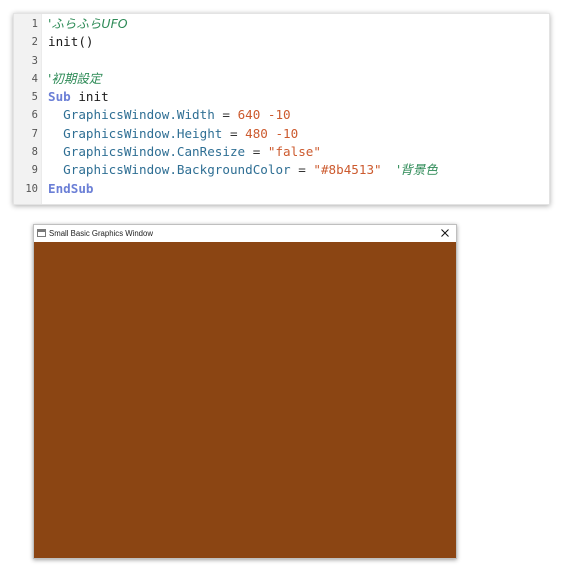  I want to click on line-number: 2, so click(34, 42).